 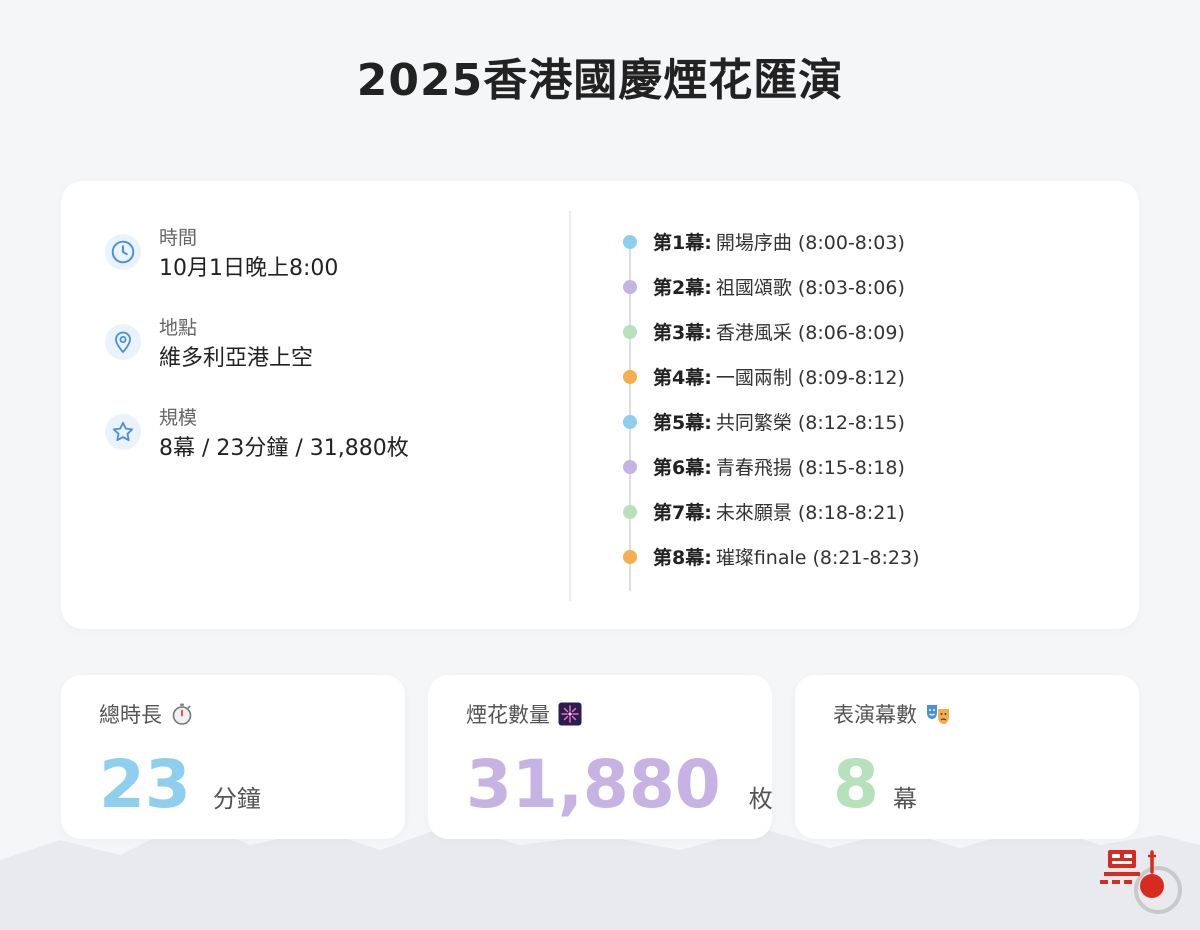 I want to click on timeline-item: 第1幕: 開場序曲 (8:00-8:03), so click(x=861, y=241).